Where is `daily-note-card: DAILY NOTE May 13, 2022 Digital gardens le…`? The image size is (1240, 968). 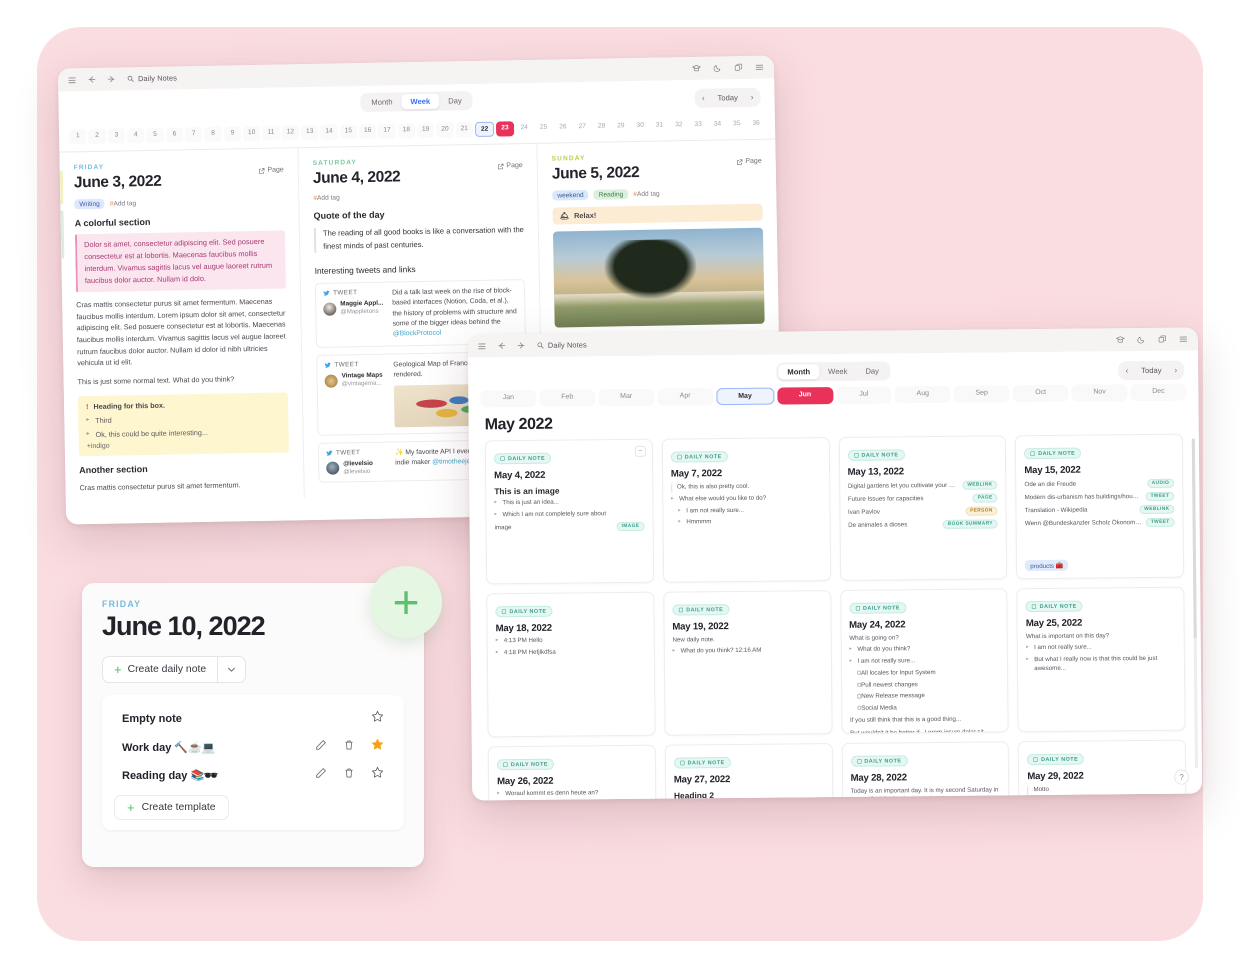
daily-note-card: DAILY NOTE May 13, 2022 Digital gardens le… is located at coordinates (923, 508).